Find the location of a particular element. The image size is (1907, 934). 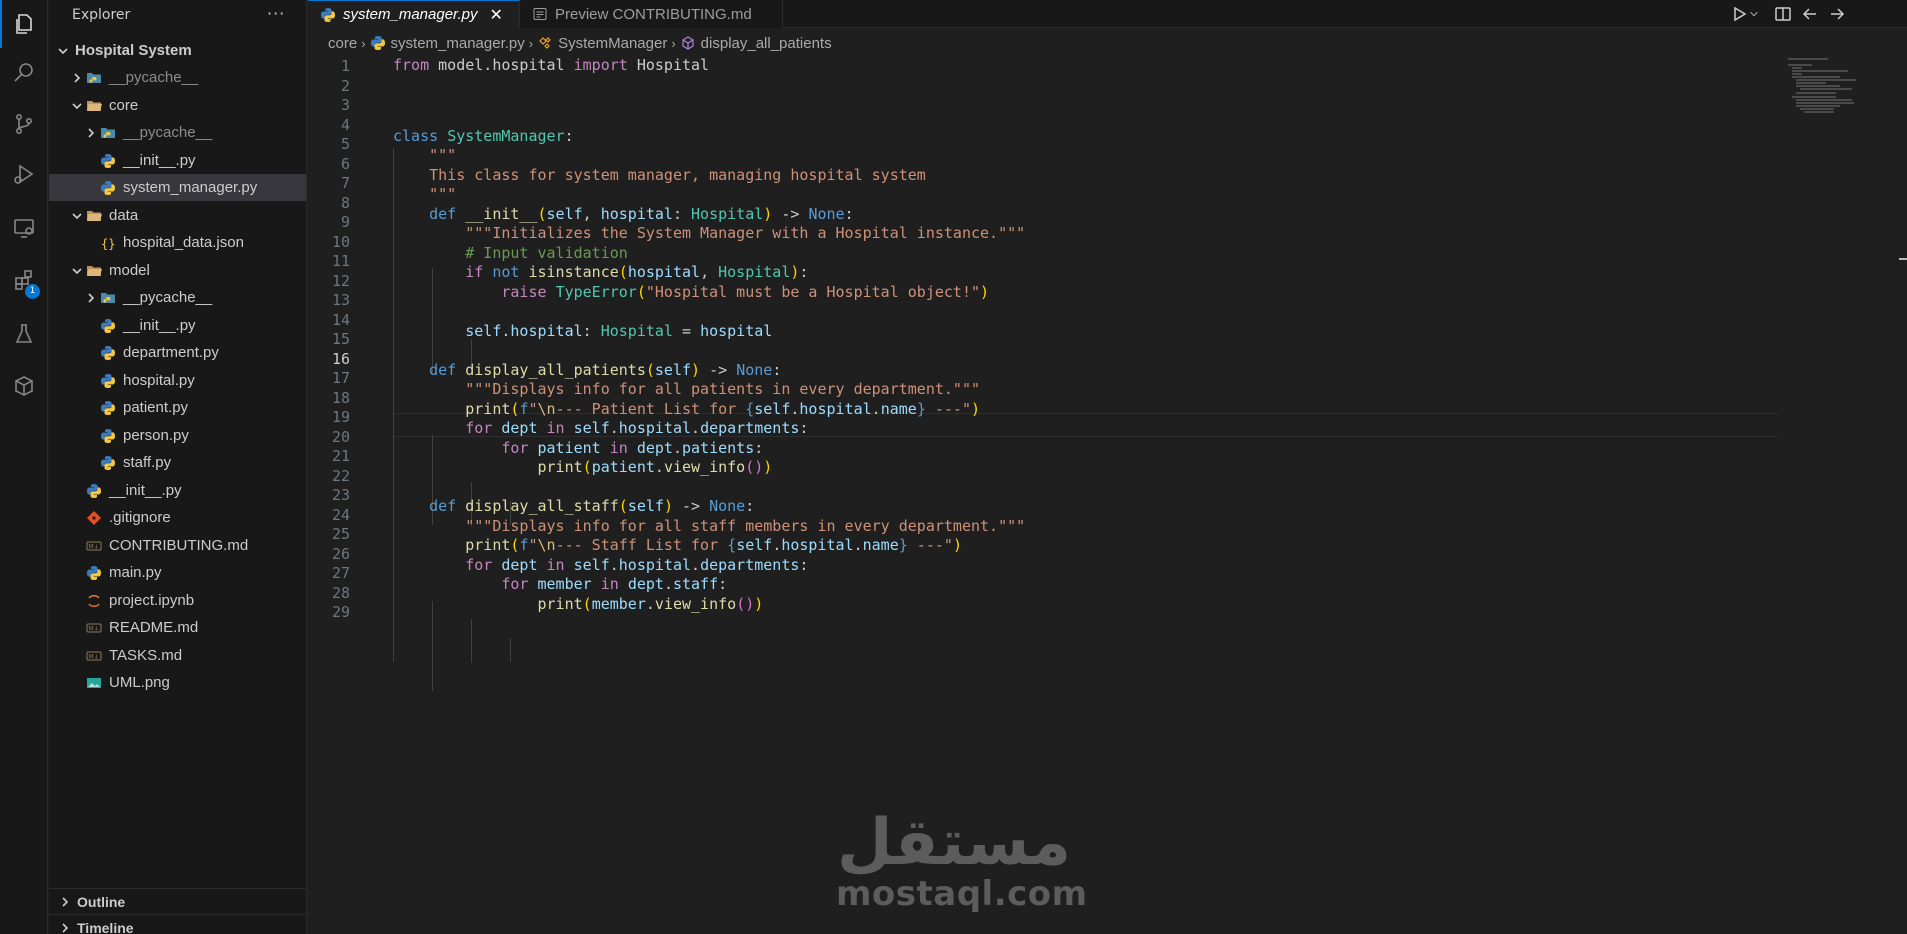

tree-item-label: __pycache__ is located at coordinates (168, 132).